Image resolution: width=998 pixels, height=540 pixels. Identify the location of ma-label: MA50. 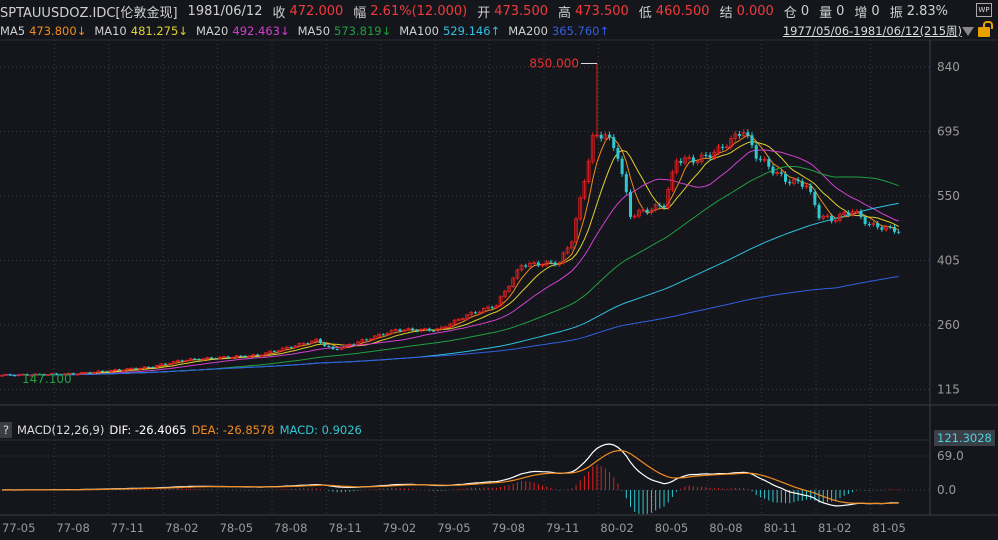
(314, 31).